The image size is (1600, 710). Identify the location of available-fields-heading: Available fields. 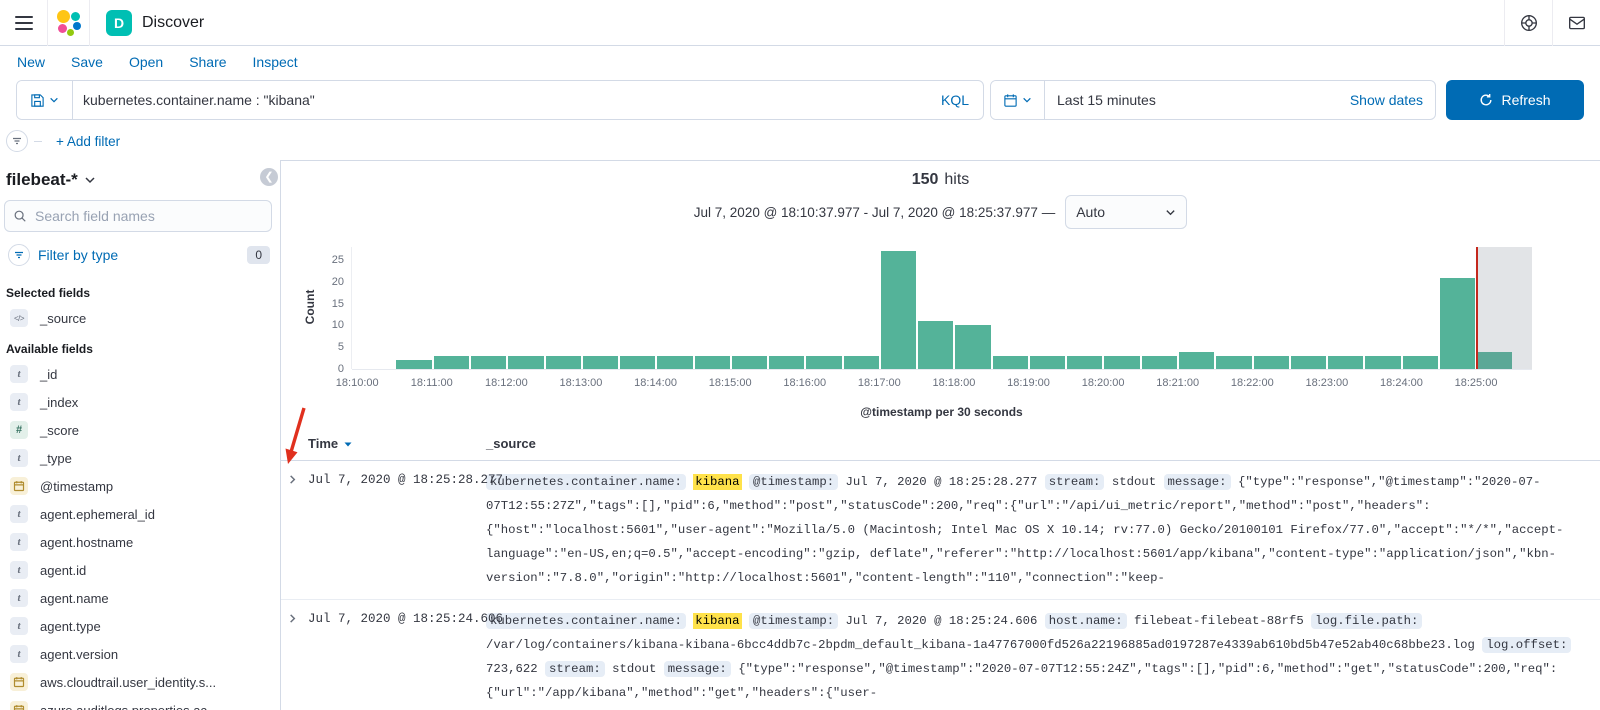
(49, 349).